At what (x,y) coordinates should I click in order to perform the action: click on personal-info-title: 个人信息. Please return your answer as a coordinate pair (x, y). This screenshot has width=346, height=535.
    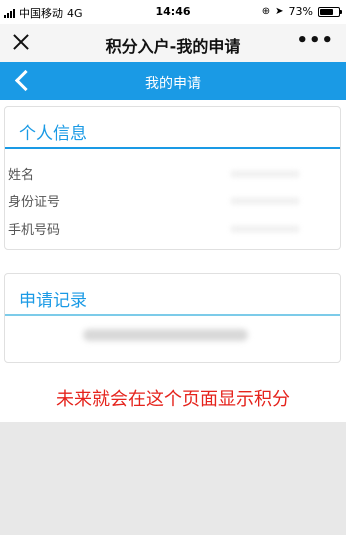
    Looking at the image, I should click on (53, 134).